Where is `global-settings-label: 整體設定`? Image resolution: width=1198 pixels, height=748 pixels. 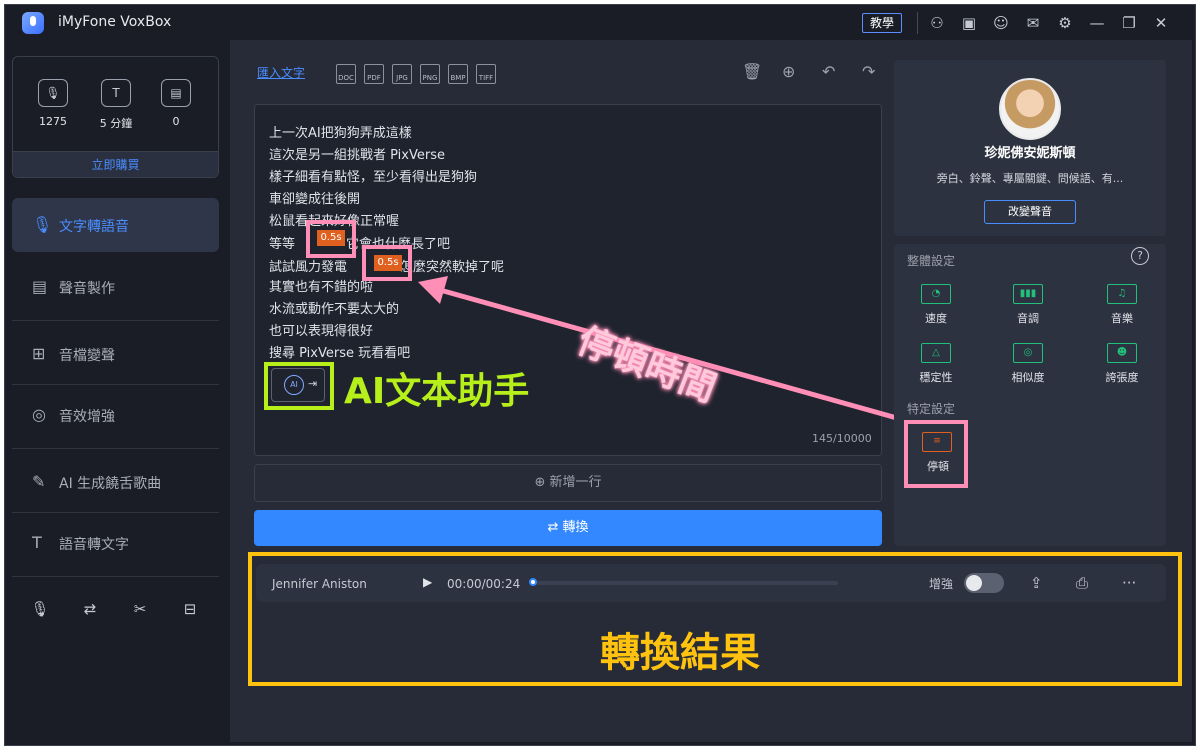
global-settings-label: 整體設定 is located at coordinates (931, 261).